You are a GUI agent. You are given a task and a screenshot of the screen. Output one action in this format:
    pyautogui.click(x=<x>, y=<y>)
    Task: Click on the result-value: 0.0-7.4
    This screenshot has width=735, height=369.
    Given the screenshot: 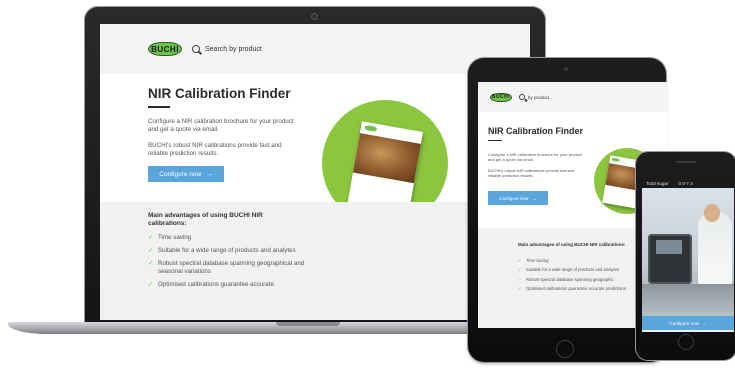 What is the action you would take?
    pyautogui.click(x=685, y=183)
    